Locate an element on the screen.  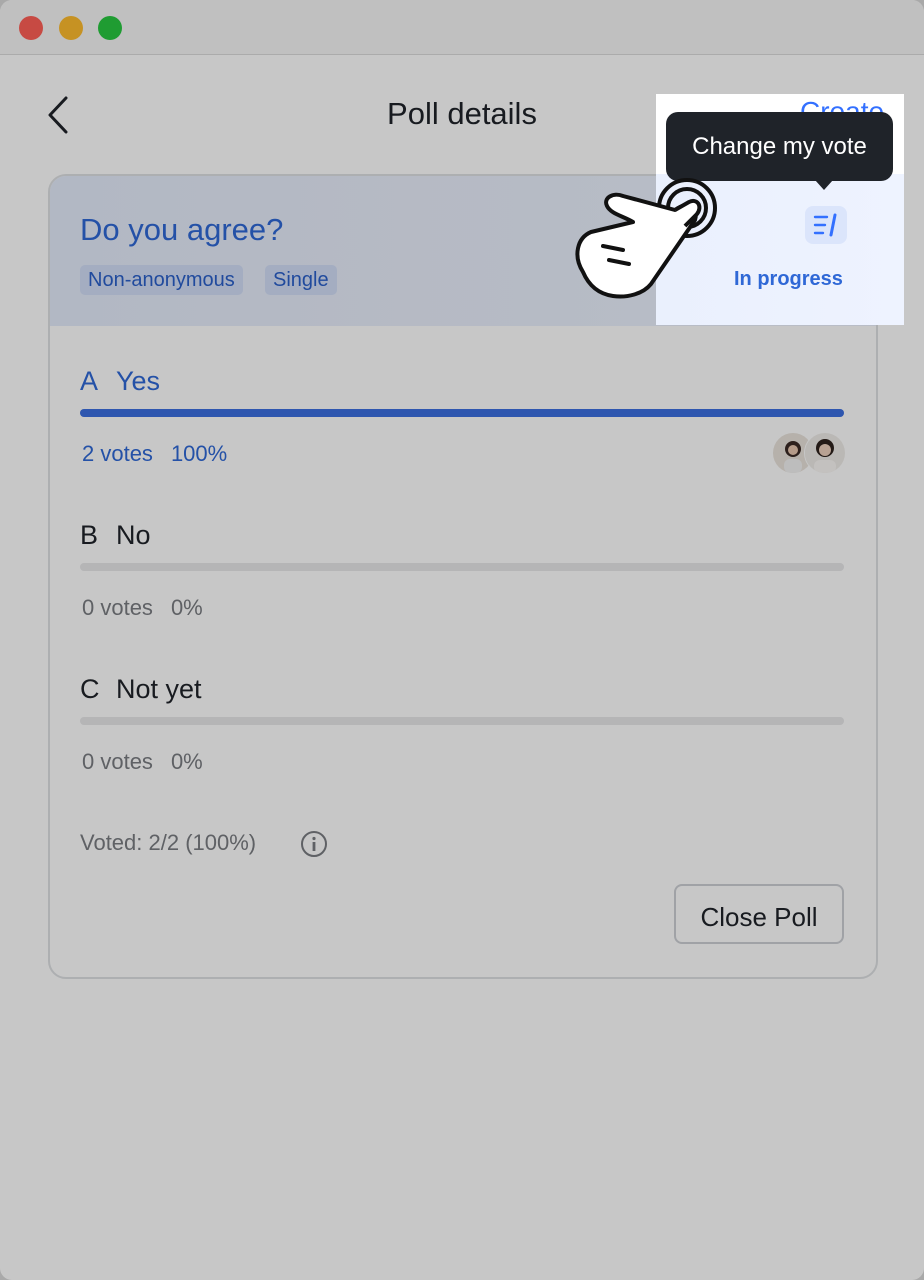
option-c-label: C Not yet is located at coordinates (141, 689).